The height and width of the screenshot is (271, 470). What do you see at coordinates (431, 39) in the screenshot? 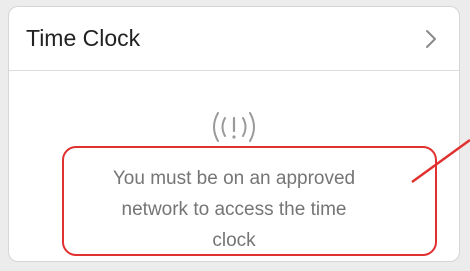
I see `chevron-right-icon` at bounding box center [431, 39].